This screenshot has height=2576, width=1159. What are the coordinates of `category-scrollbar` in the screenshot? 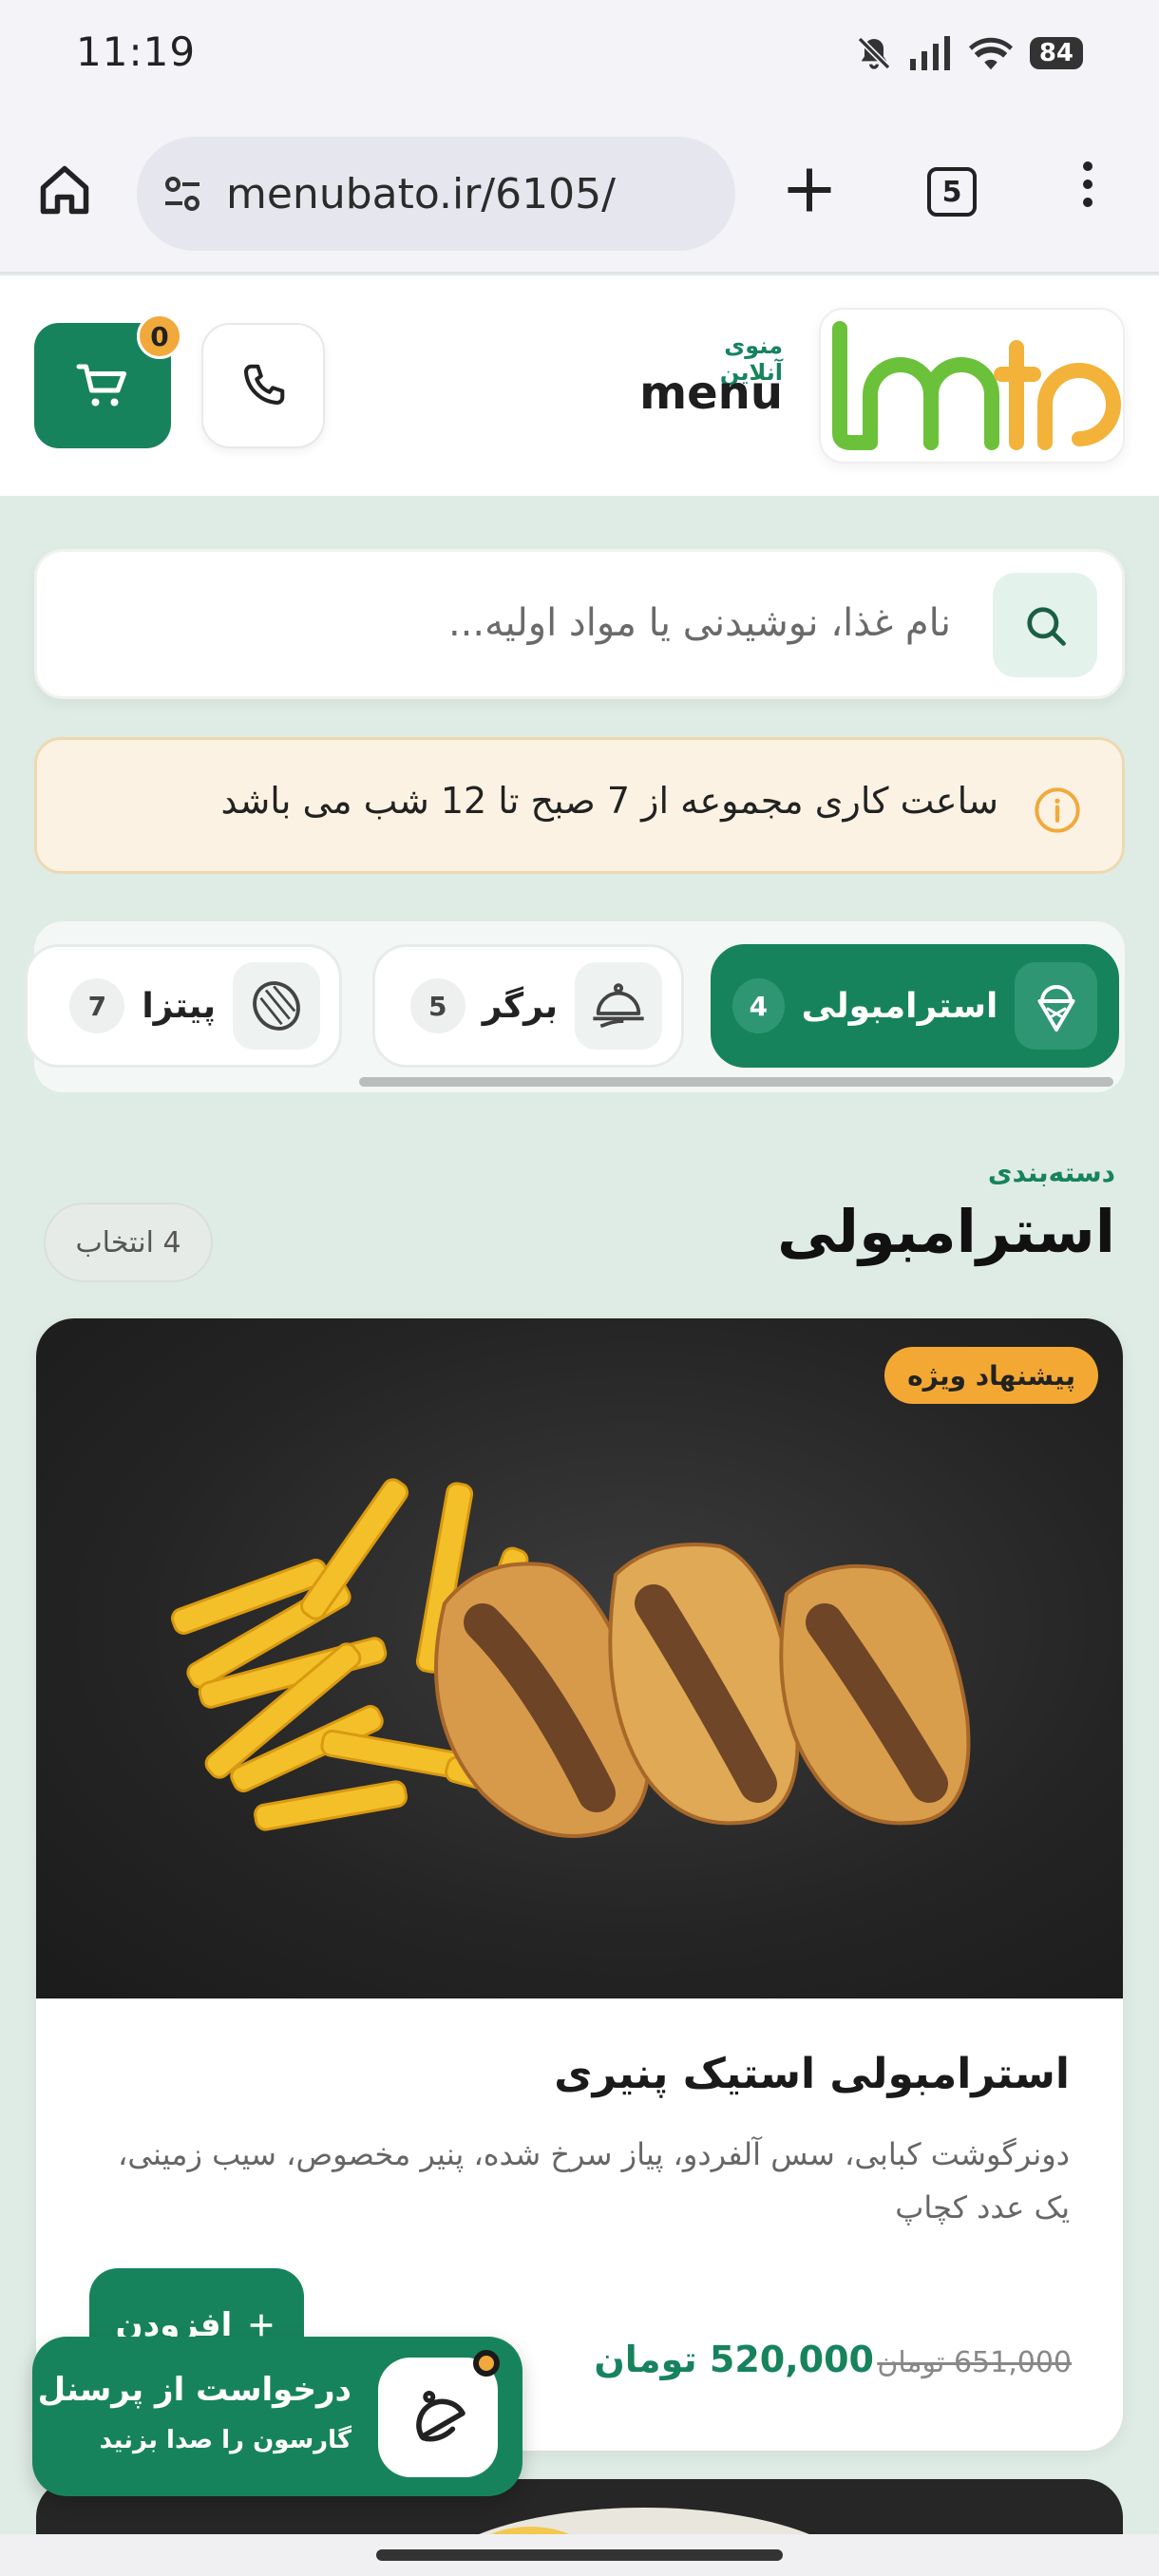 It's located at (736, 1082).